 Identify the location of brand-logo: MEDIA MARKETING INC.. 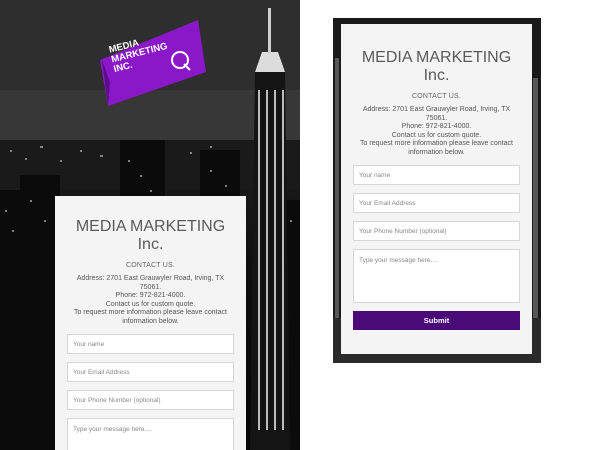
(153, 63).